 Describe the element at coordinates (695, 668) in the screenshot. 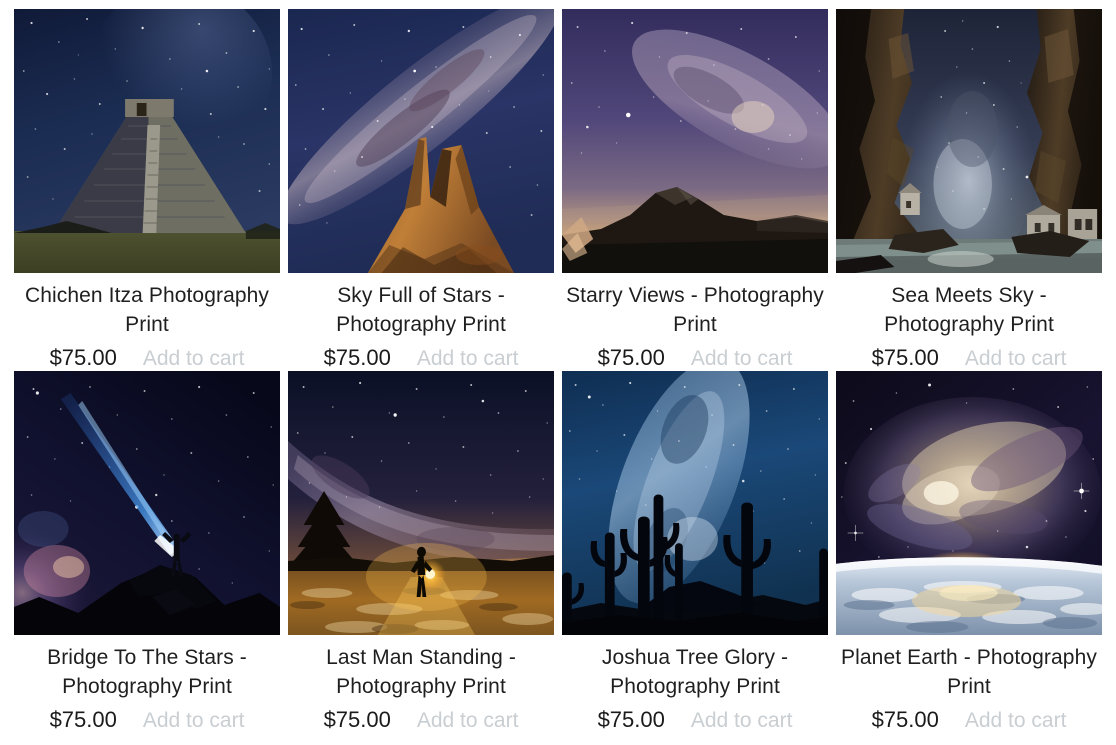

I see `product-title: Joshua Tree Glory - Photography Print` at that location.